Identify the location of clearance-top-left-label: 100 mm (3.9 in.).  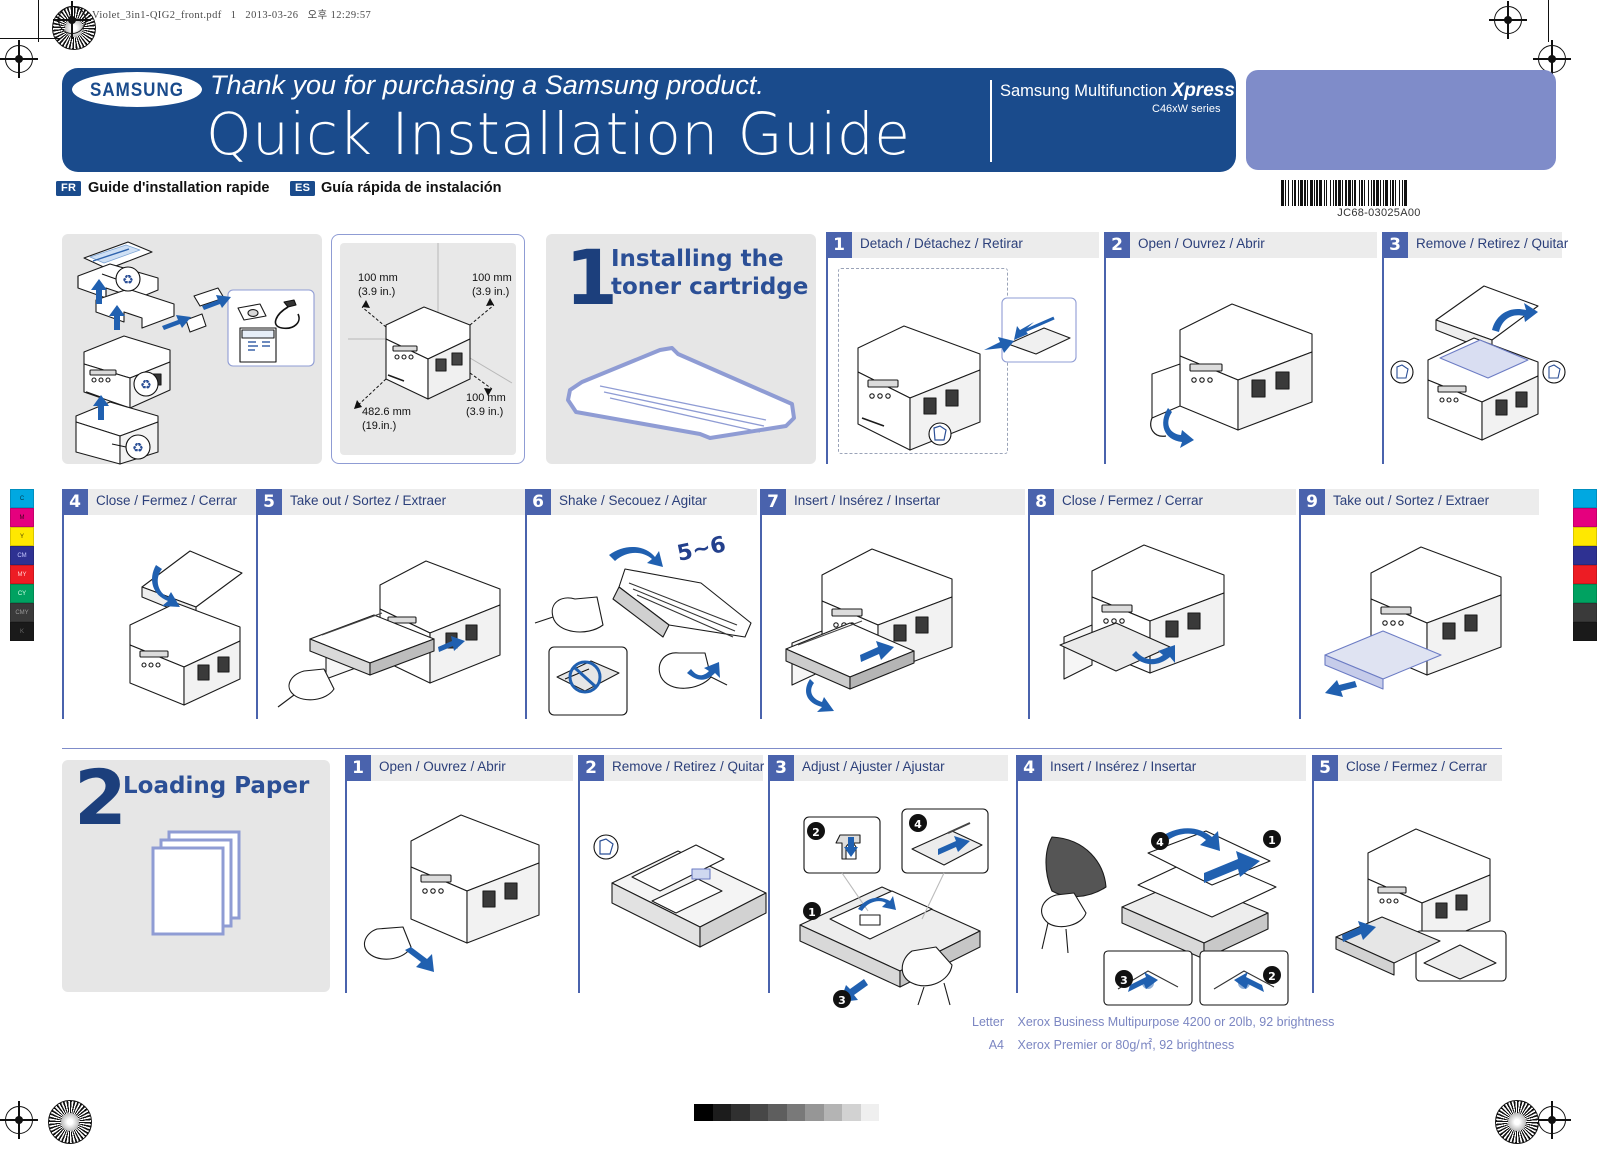
(378, 285).